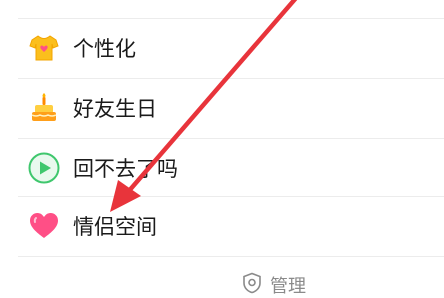 Image resolution: width=444 pixels, height=298 pixels. Describe the element at coordinates (125, 169) in the screenshot. I see `menu-item-label: 回不去了吗` at that location.